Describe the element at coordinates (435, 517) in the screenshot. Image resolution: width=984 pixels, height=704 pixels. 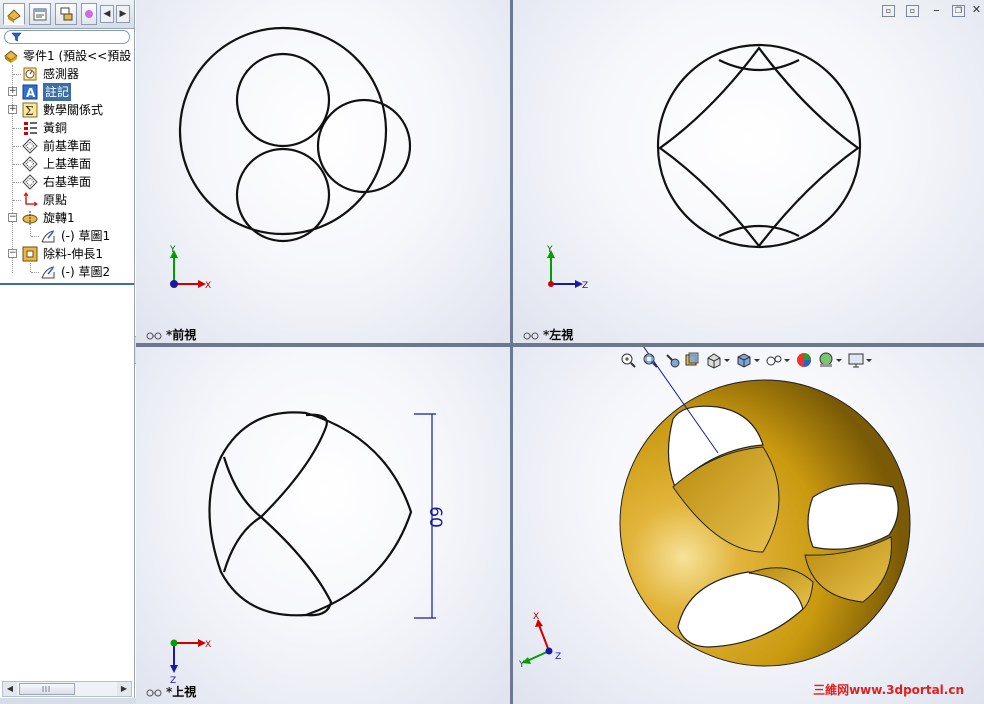
I see `dimension-value: 60` at that location.